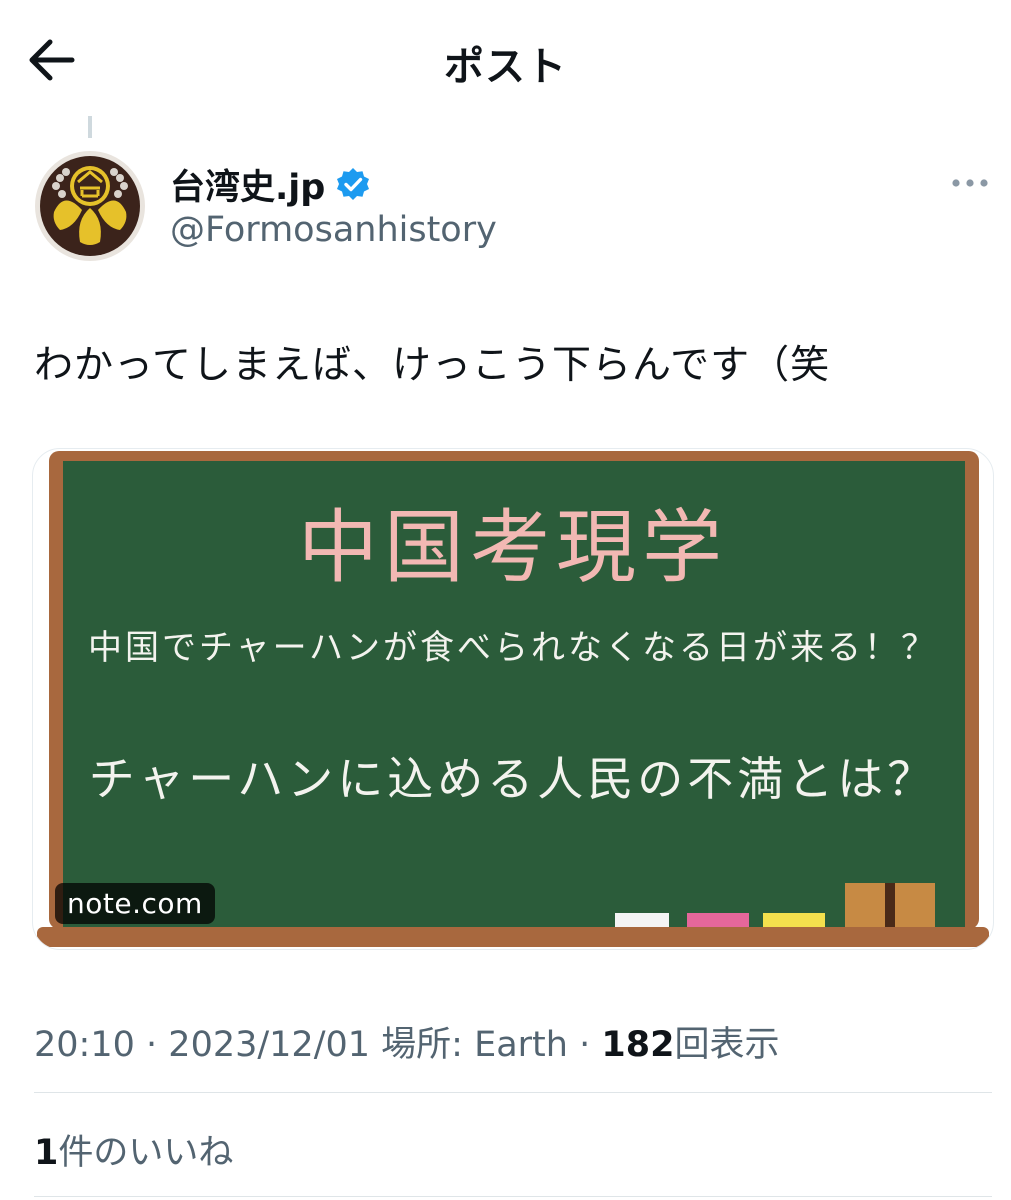 The height and width of the screenshot is (1200, 1011). Describe the element at coordinates (513, 779) in the screenshot. I see `card-question: チャーハンに込める人民の不満とは？` at that location.